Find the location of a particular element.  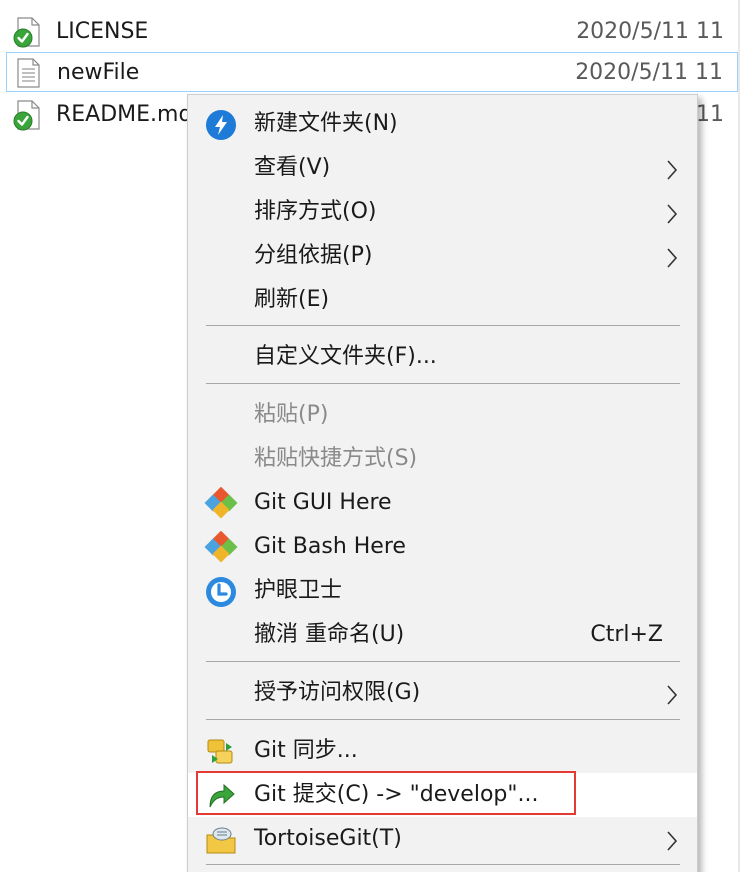

menu-item-label: 新建文件夹(N) is located at coordinates (326, 123).